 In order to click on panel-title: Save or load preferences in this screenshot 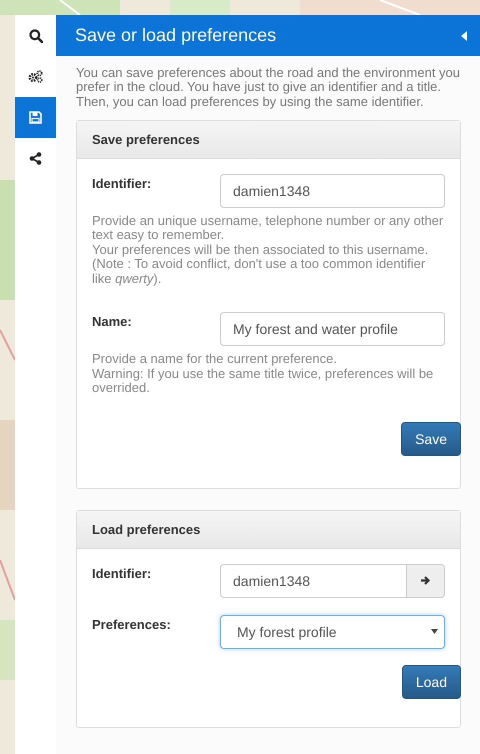, I will do `click(175, 35)`.